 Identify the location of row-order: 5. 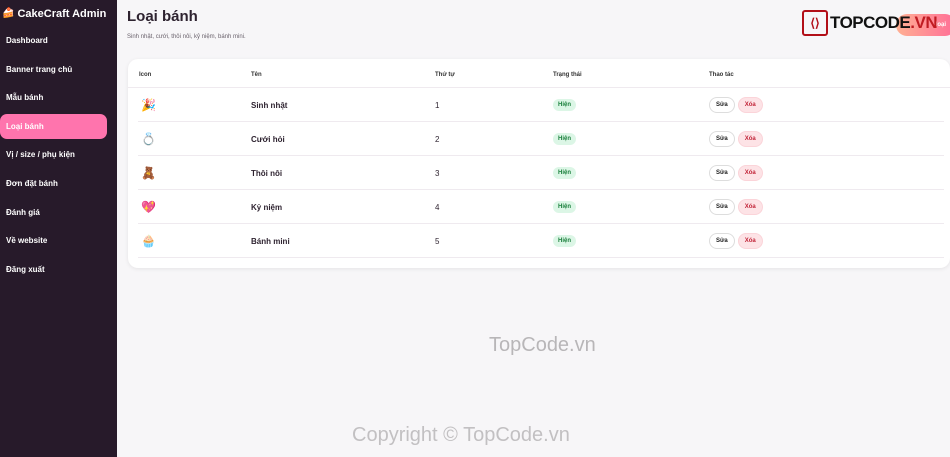
(437, 241).